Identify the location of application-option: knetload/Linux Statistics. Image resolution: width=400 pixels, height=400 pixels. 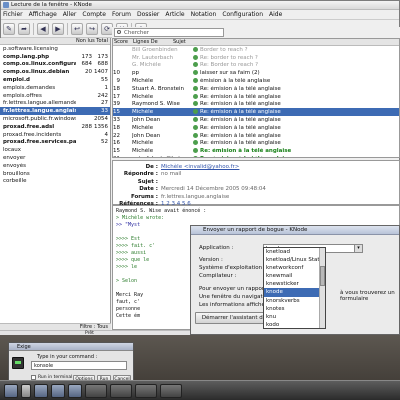
(294, 260).